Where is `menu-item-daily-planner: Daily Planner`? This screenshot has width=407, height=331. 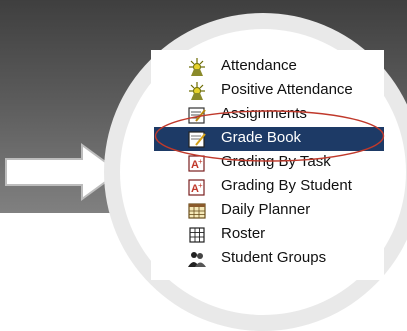 menu-item-daily-planner: Daily Planner is located at coordinates (284, 211).